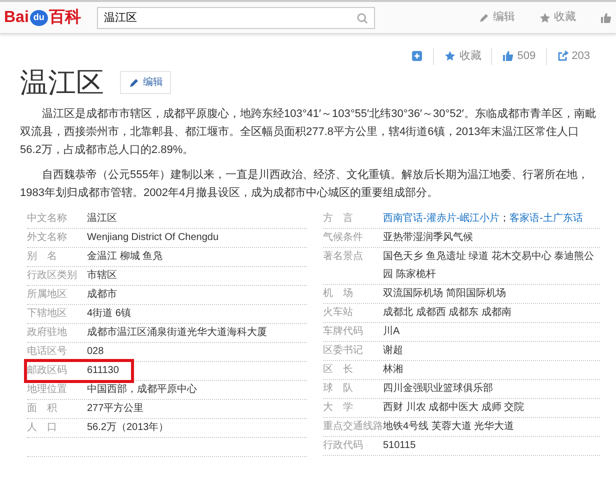  I want to click on field-label: 面 积, so click(42, 409).